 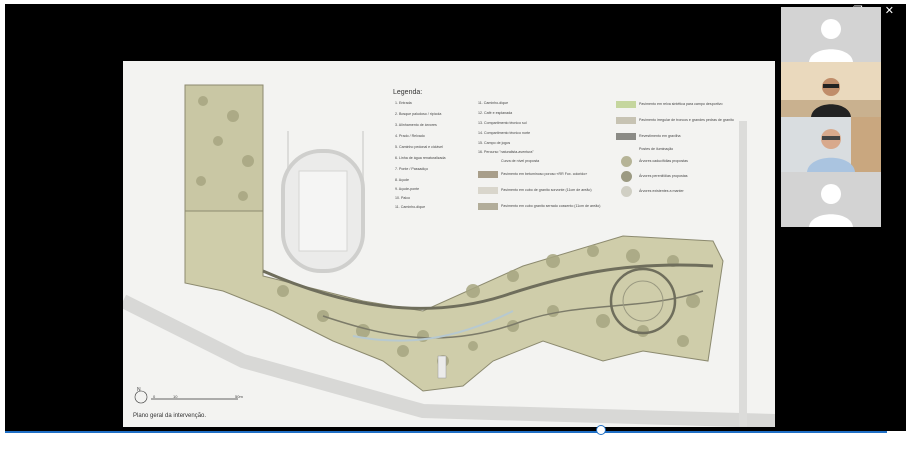 I want to click on legend-item: Curva de nível proposta, so click(x=520, y=161).